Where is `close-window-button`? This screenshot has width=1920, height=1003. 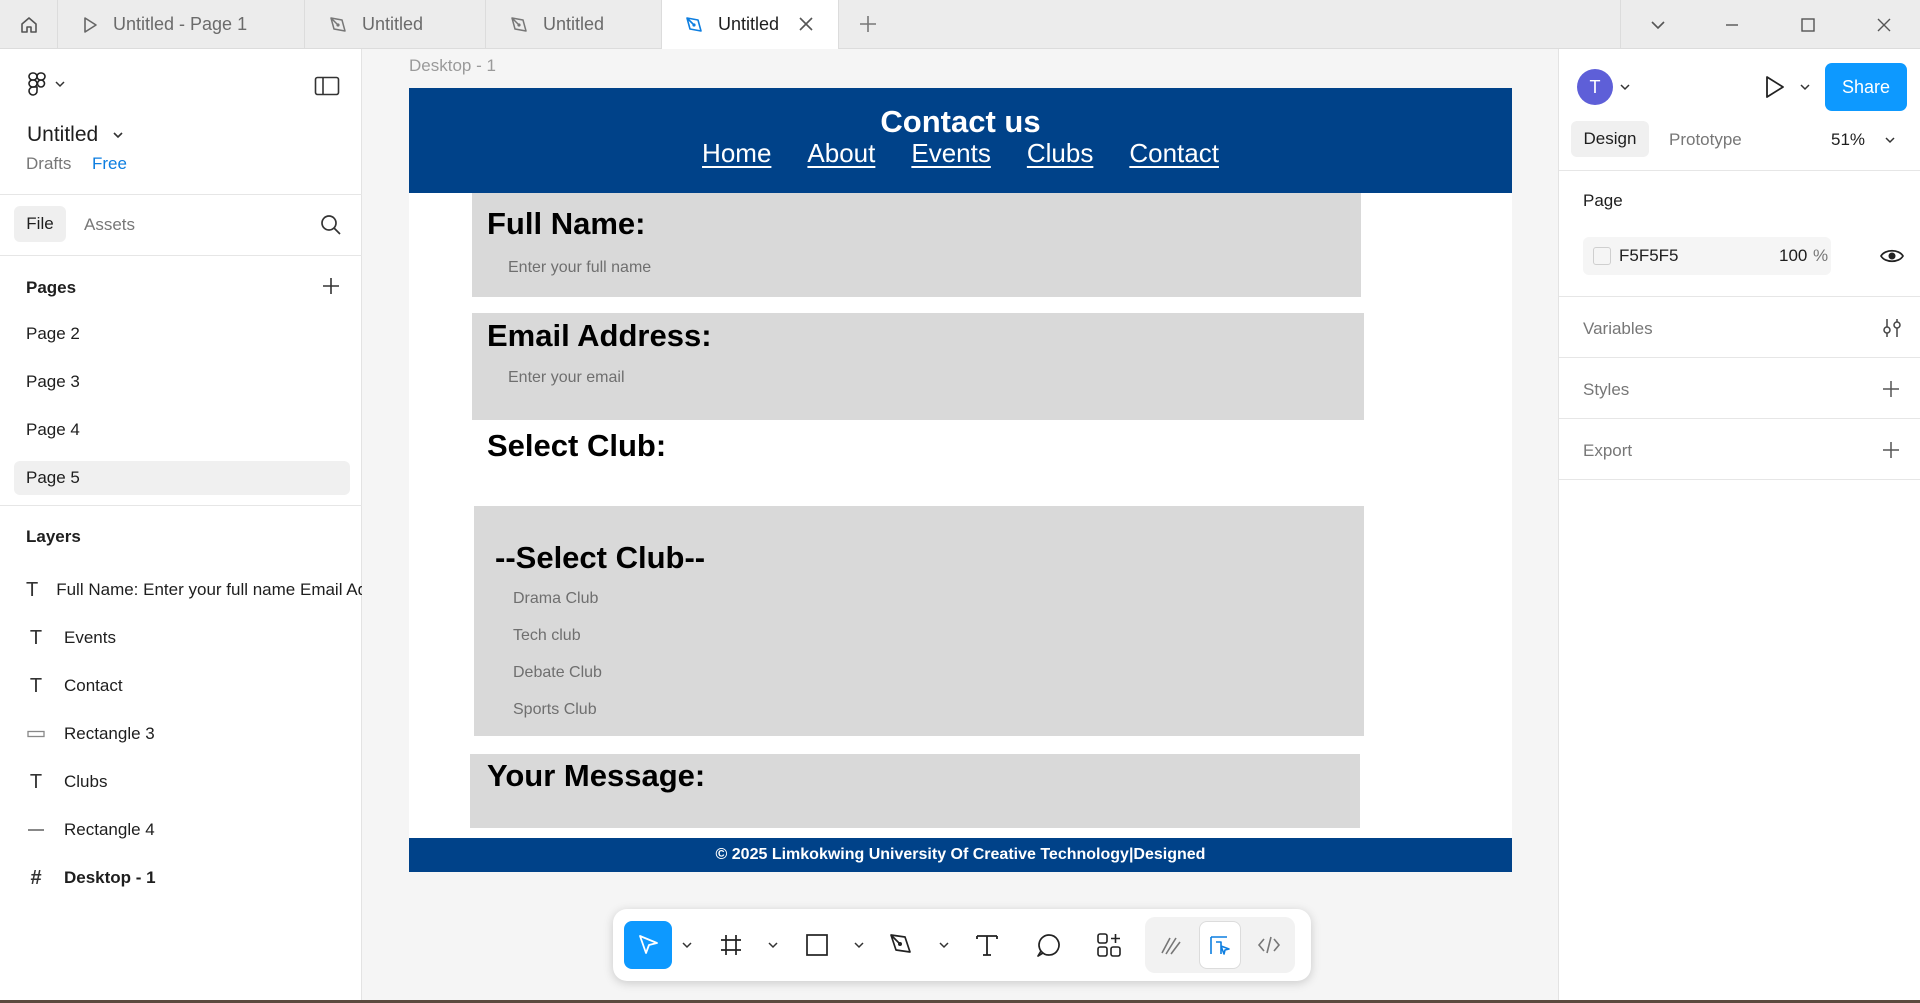 close-window-button is located at coordinates (1883, 24).